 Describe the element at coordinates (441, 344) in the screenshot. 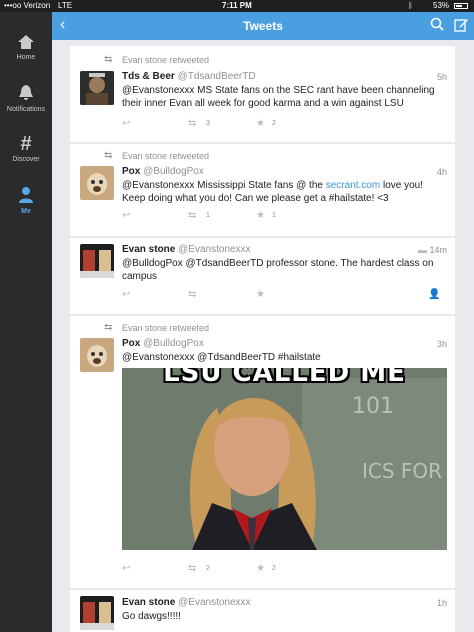

I see `timestamp: 3h` at that location.